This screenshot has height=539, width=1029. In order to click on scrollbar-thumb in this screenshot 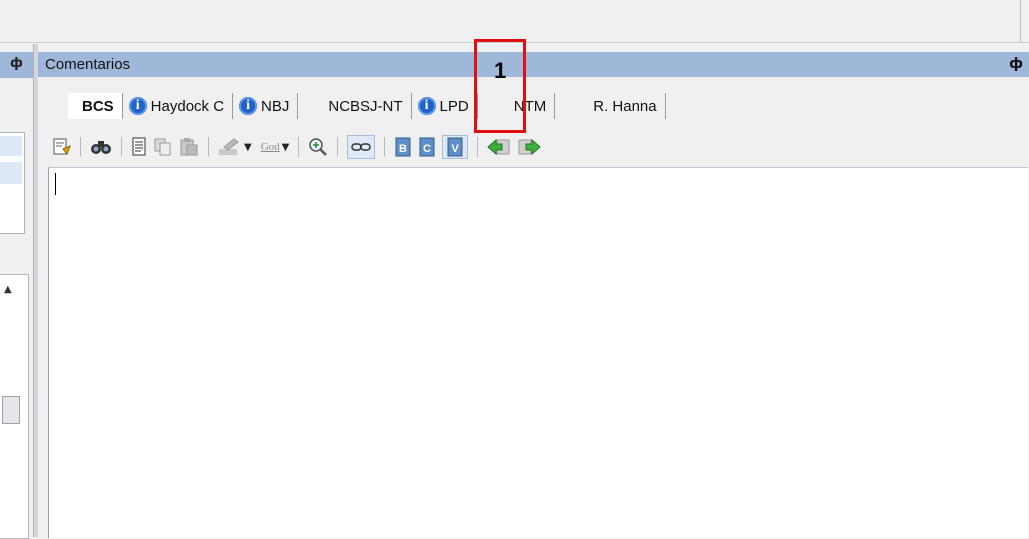, I will do `click(11, 410)`.